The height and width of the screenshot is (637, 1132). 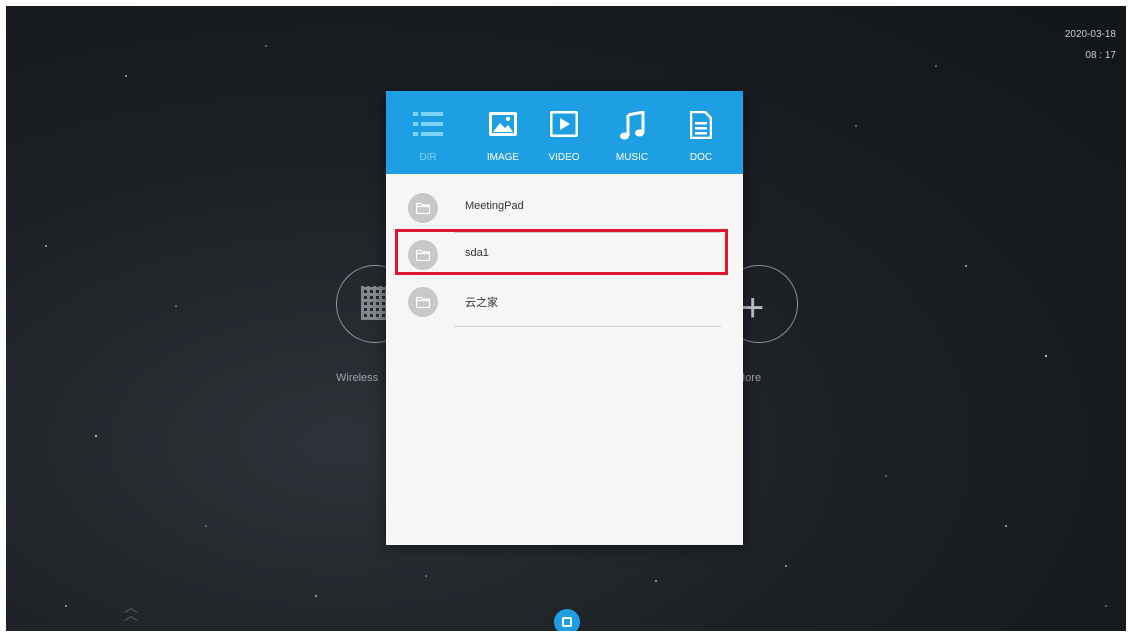 I want to click on category-tabbar: DIR IMAGE VIDEO MUSIC DOC, so click(x=564, y=132).